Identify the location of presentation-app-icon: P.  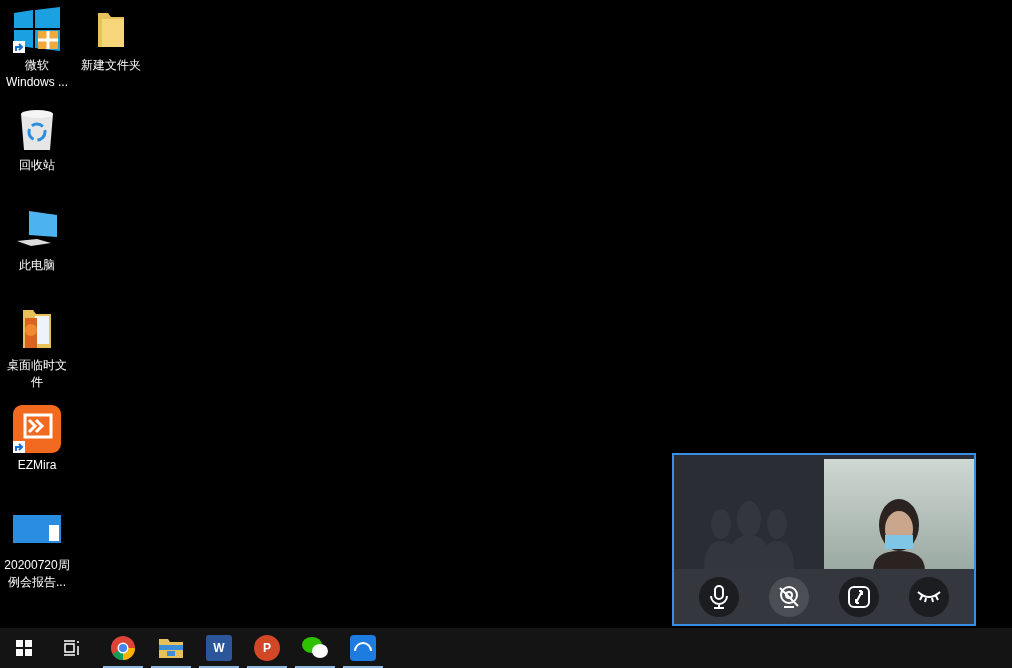
(267, 648).